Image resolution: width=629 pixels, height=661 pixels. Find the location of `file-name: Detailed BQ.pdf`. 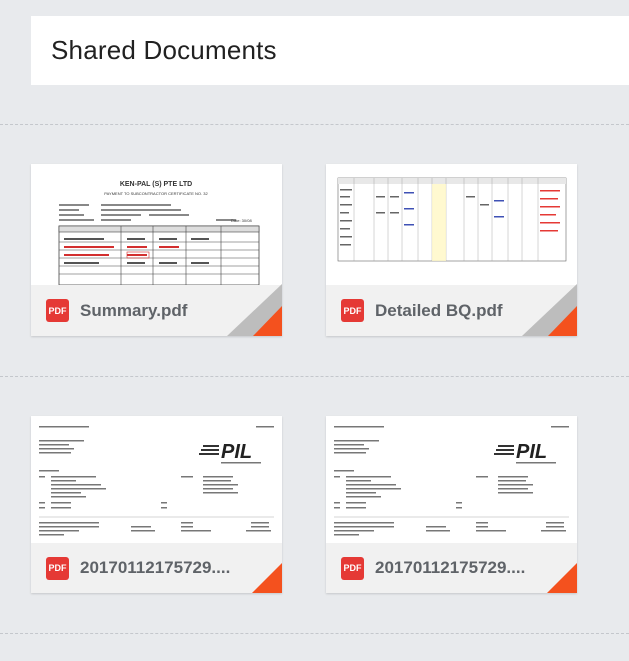

file-name: Detailed BQ.pdf is located at coordinates (439, 310).